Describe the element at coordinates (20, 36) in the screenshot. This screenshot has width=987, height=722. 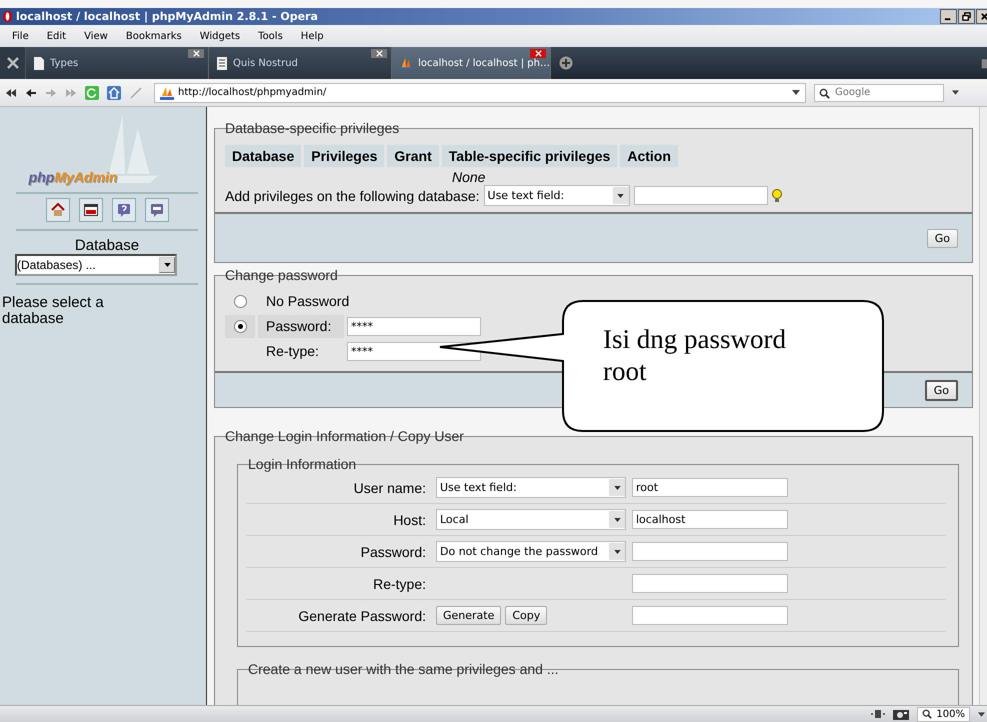
I see `menu-item: File` at that location.